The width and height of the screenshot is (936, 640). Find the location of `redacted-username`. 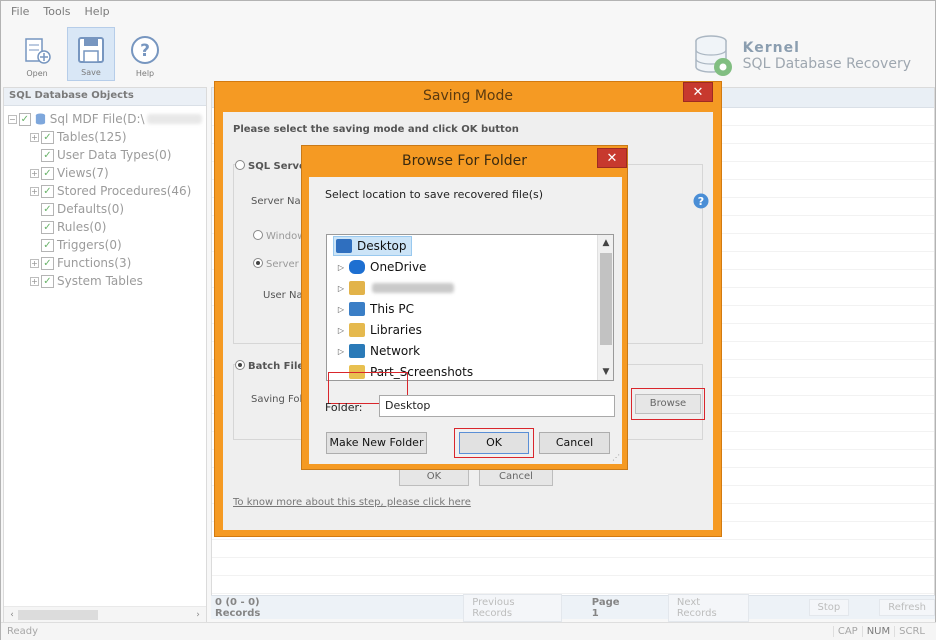

redacted-username is located at coordinates (413, 288).